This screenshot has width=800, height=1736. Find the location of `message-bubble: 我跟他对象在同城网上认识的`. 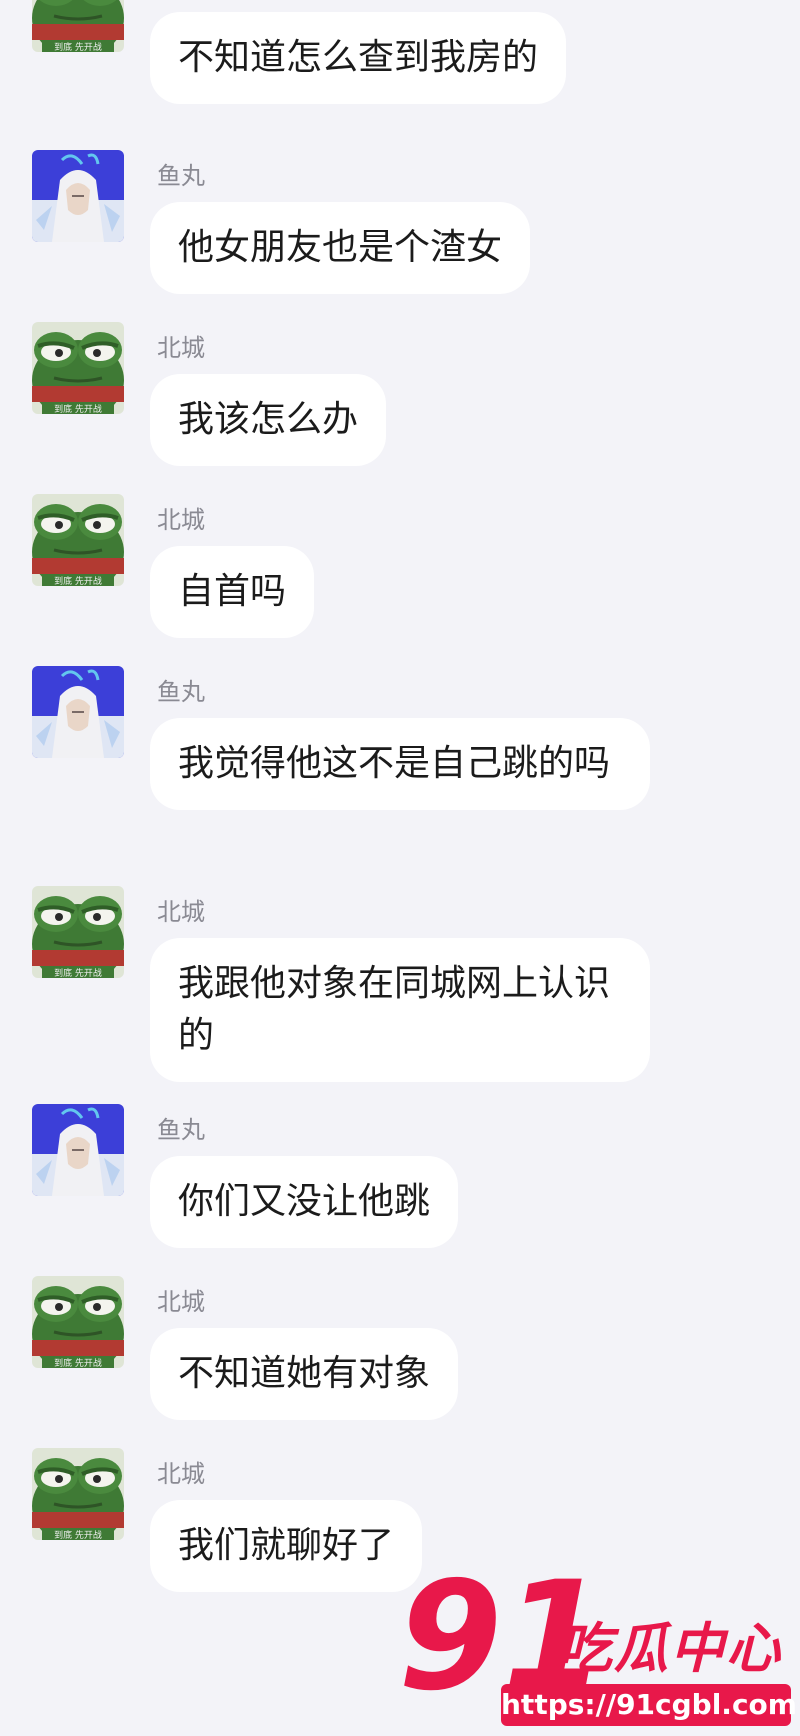

message-bubble: 我跟他对象在同城网上认识的 is located at coordinates (400, 1010).